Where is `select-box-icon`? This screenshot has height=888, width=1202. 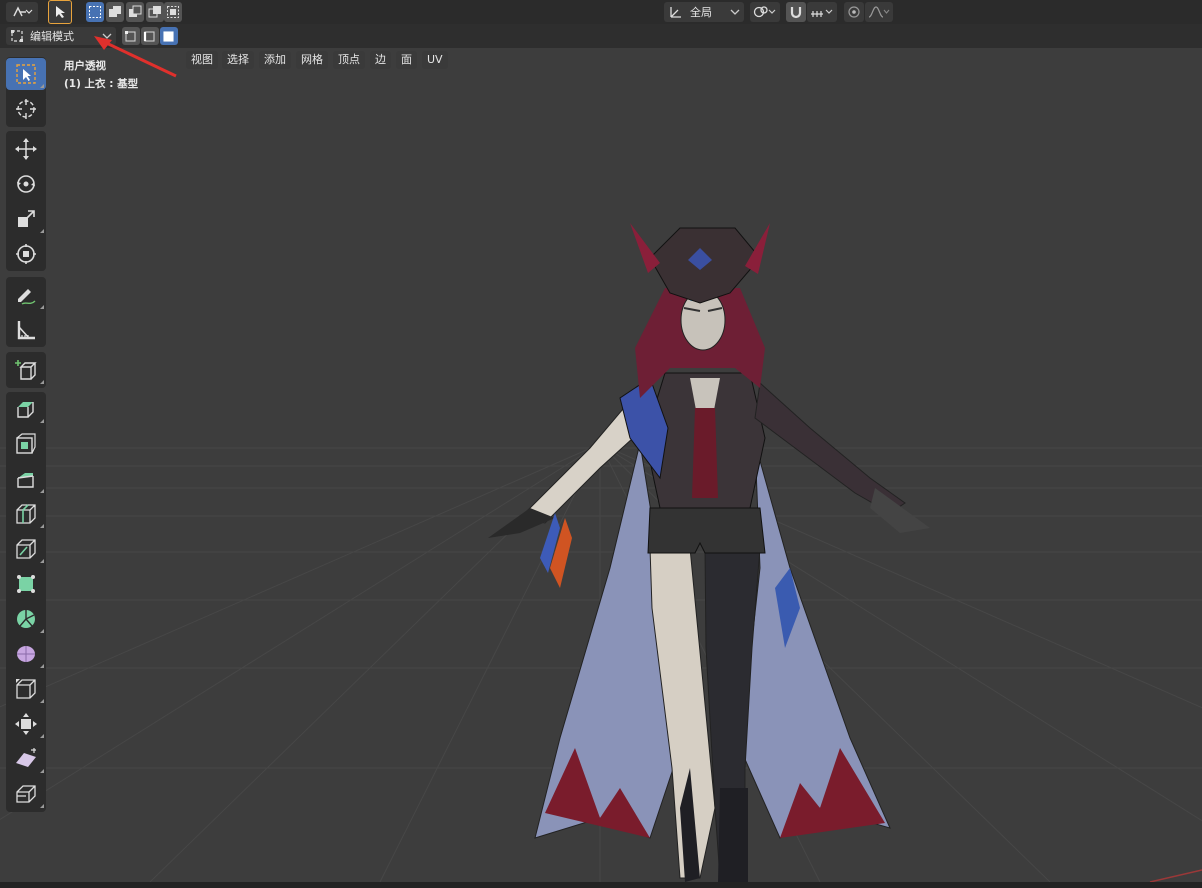 select-box-icon is located at coordinates (26, 74).